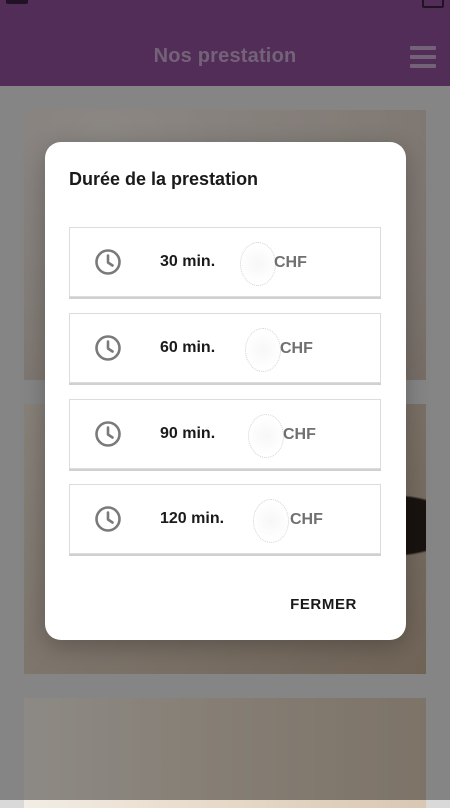 The width and height of the screenshot is (450, 808). I want to click on dialog-title: Durée de la prestation, so click(164, 179).